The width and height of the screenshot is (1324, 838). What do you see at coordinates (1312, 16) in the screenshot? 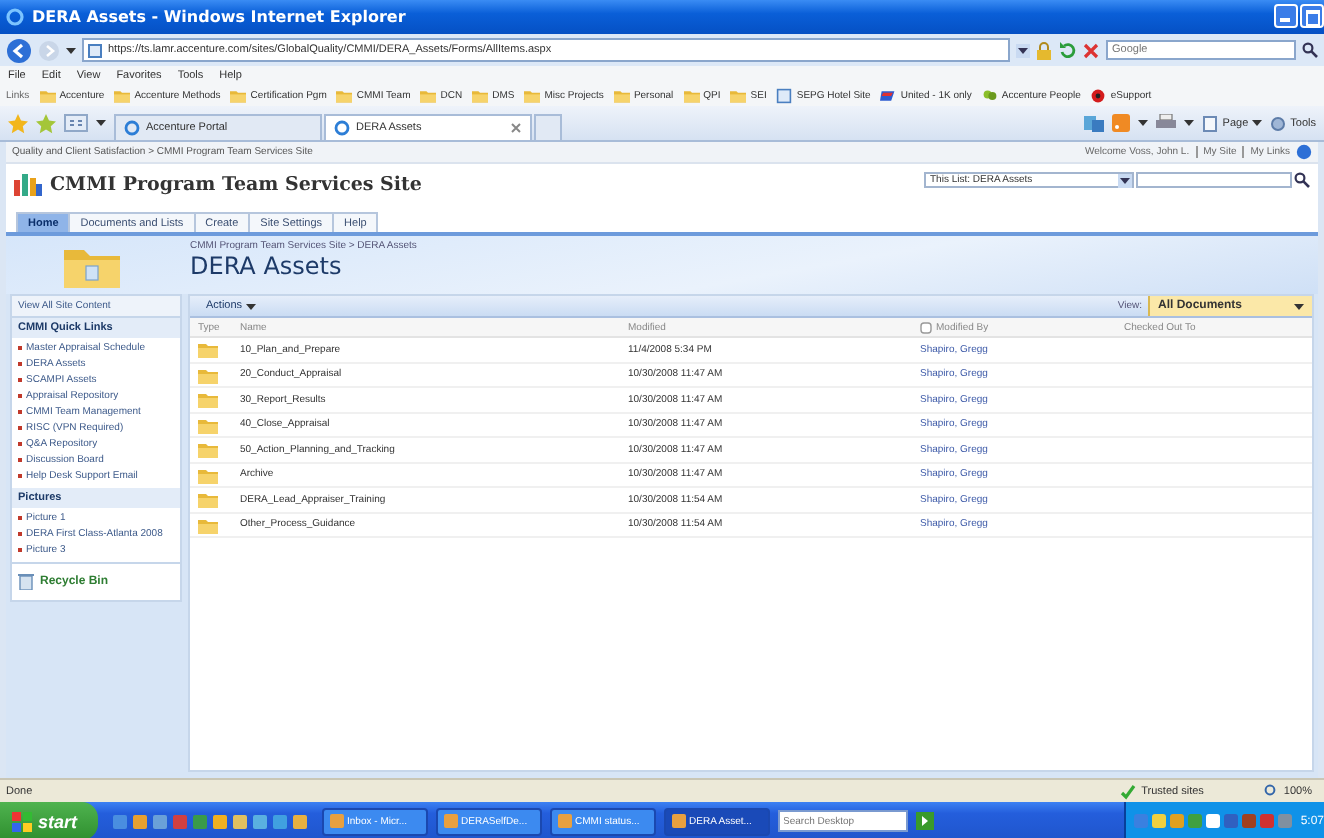
I see `maximize-button` at bounding box center [1312, 16].